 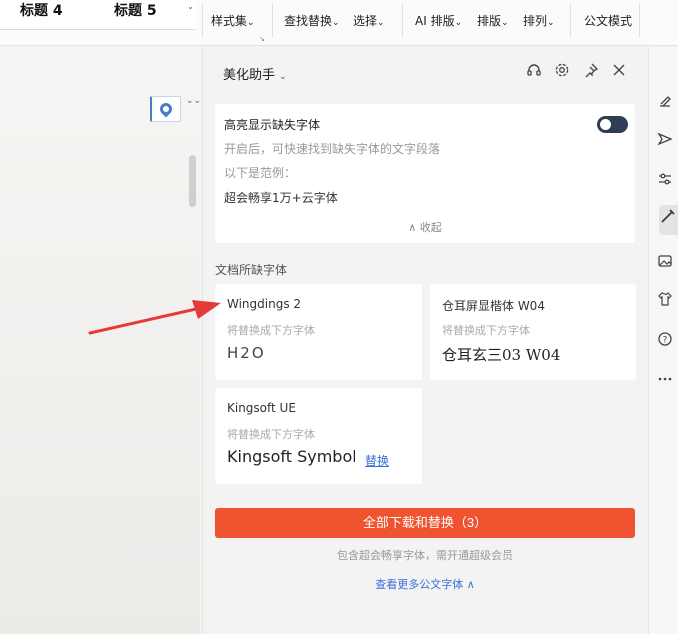 I want to click on style-heading-5: 标题 5, so click(x=135, y=10).